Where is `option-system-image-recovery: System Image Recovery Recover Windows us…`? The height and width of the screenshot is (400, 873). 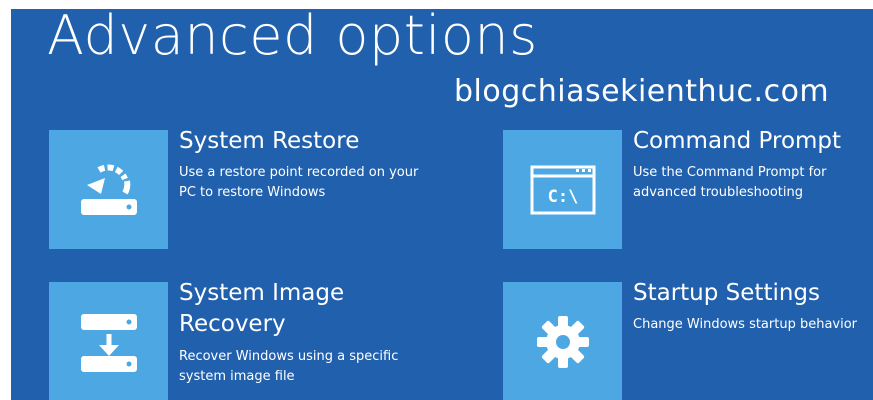 option-system-image-recovery: System Image Recovery Recover Windows us… is located at coordinates (259, 340).